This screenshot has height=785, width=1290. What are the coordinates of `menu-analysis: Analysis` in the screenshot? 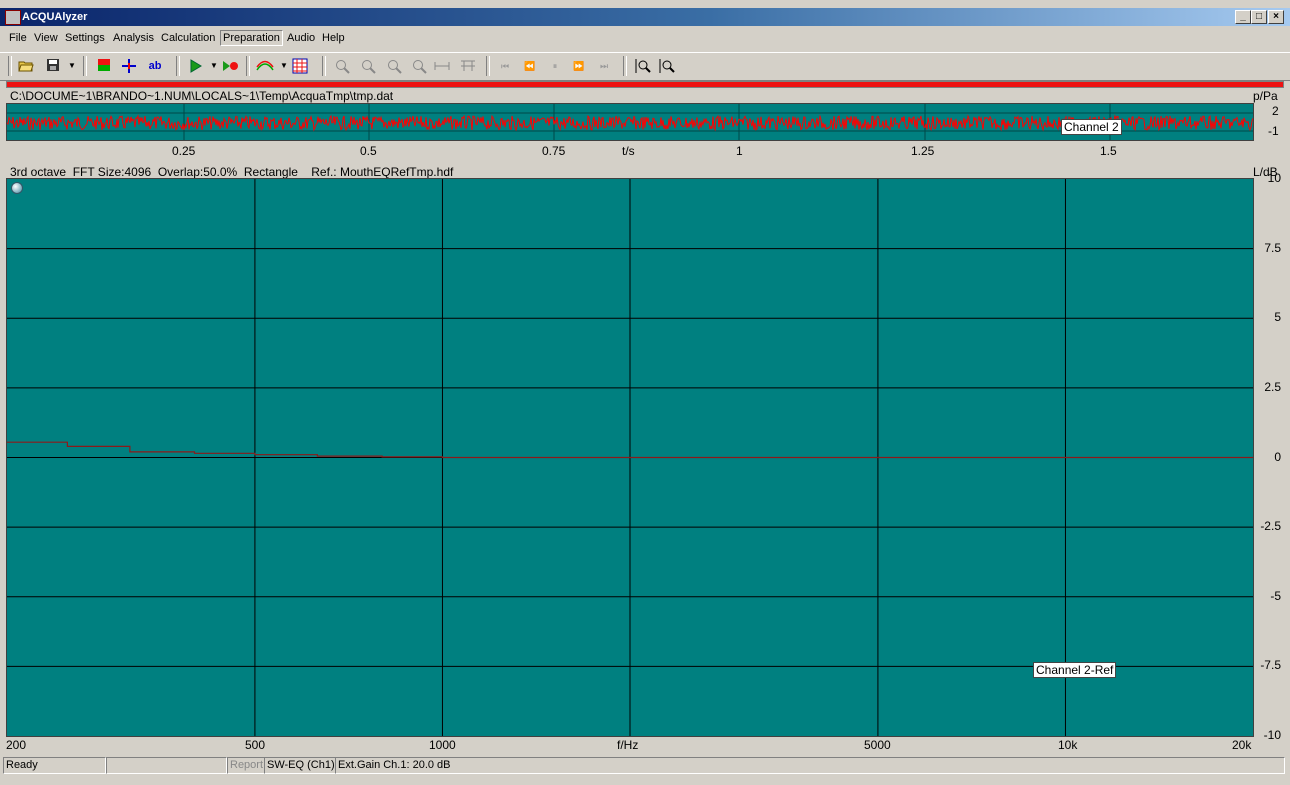 It's located at (133, 38).